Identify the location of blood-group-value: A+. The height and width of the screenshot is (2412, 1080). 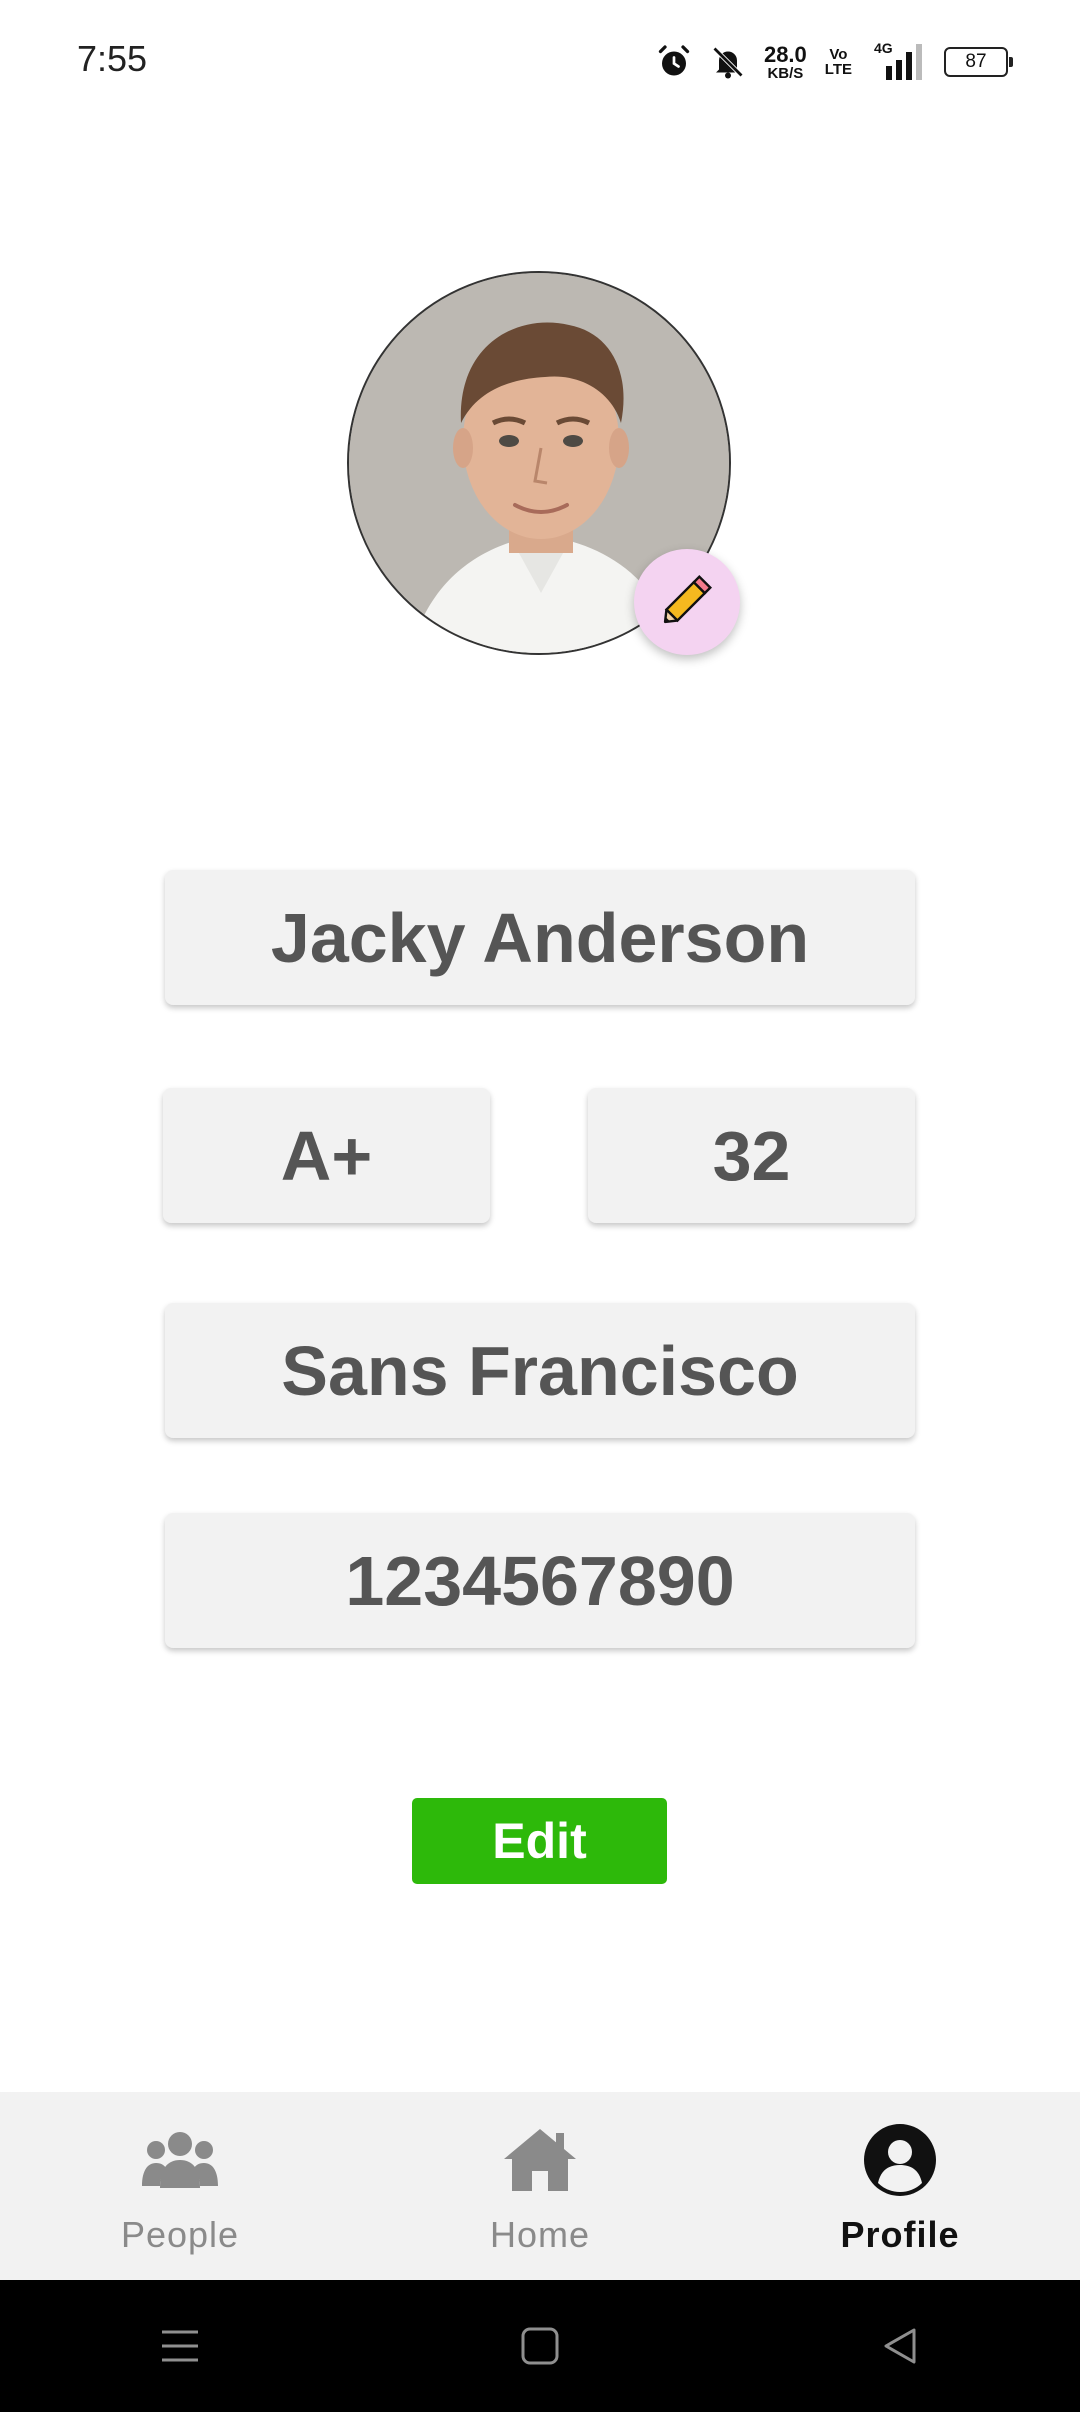
(326, 1155).